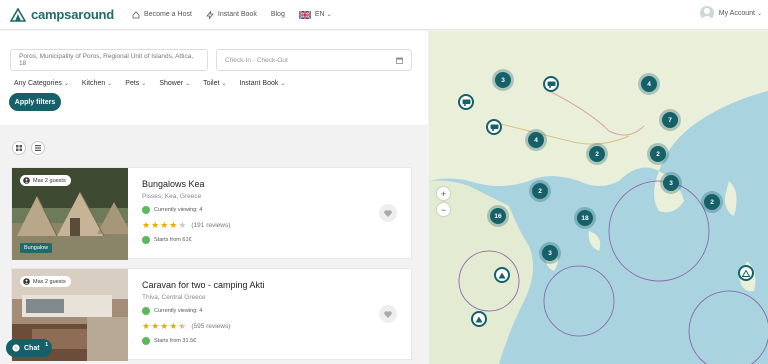  Describe the element at coordinates (36, 248) in the screenshot. I see `category-badge: Bungalow` at that location.